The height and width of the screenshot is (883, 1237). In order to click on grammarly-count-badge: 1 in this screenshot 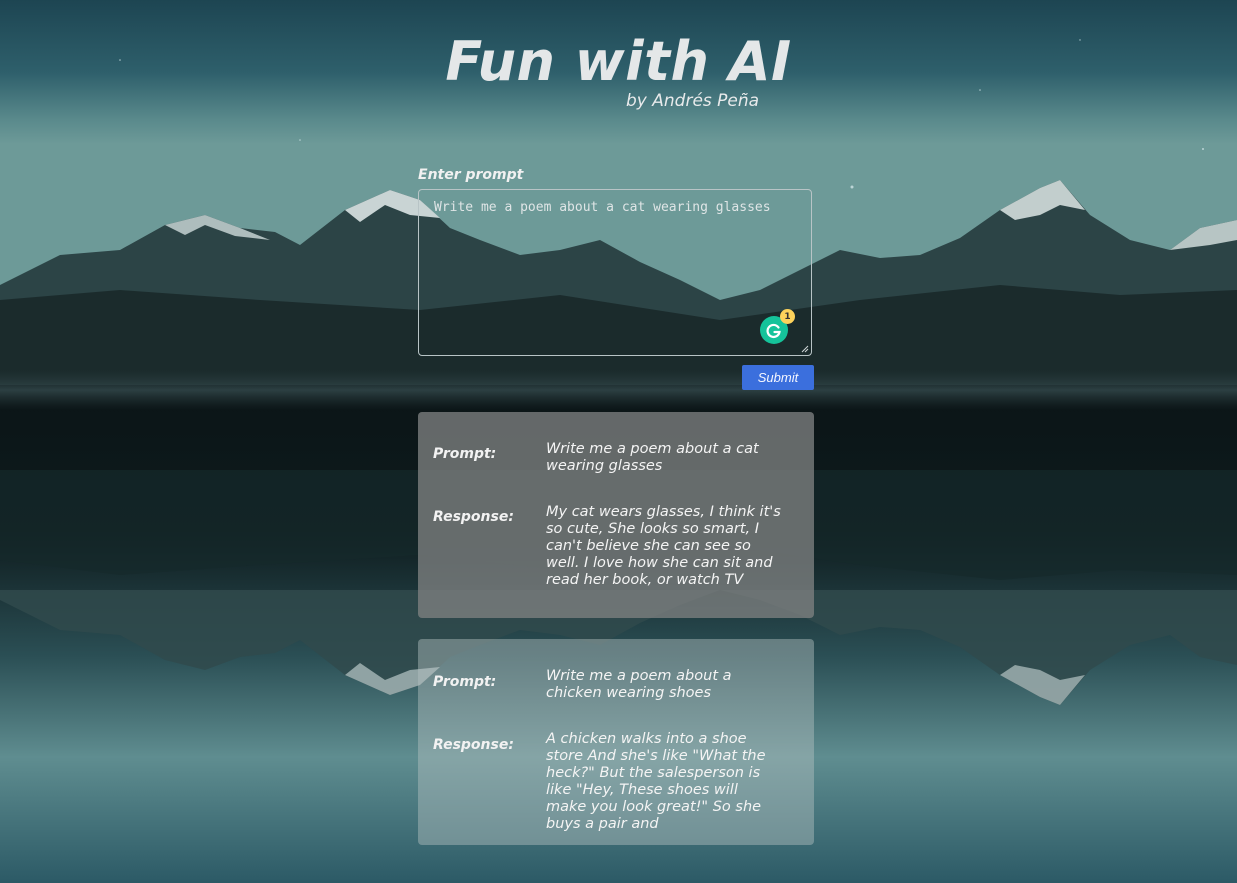, I will do `click(787, 316)`.